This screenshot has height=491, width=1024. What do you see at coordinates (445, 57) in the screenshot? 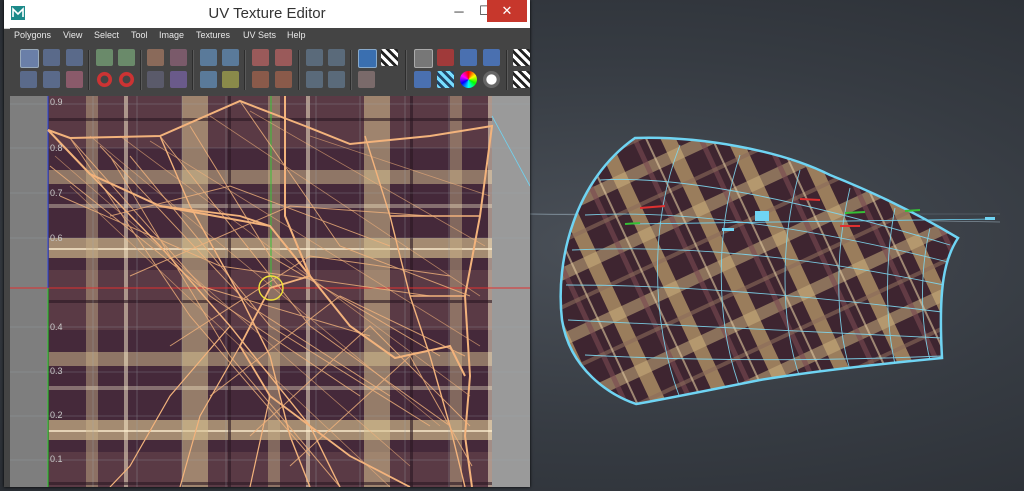
I see `snap-icon` at bounding box center [445, 57].